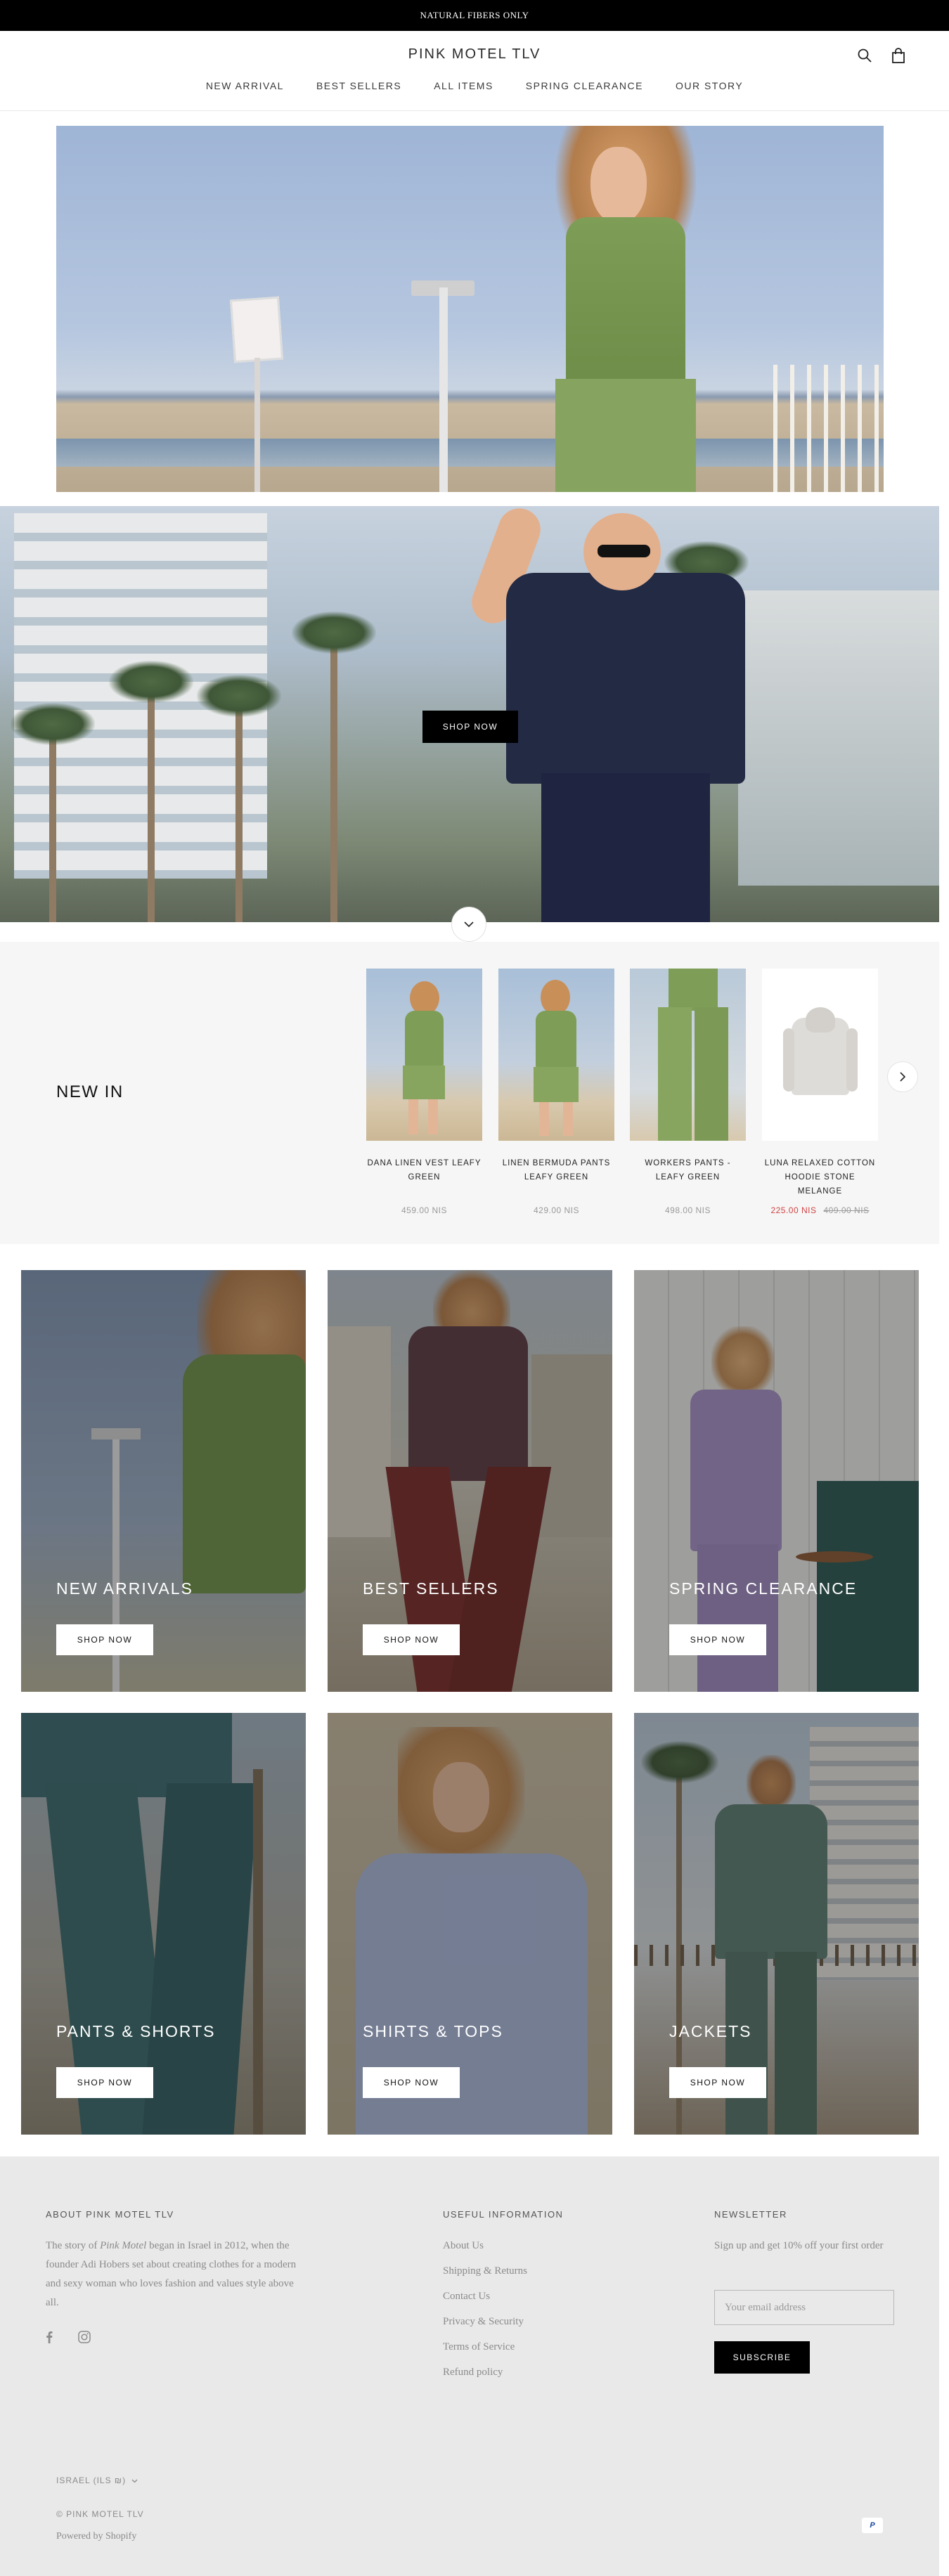  What do you see at coordinates (776, 1481) in the screenshot?
I see `category-tile-spring-clearance: SPRING CLEARANCE SHOP NOW` at bounding box center [776, 1481].